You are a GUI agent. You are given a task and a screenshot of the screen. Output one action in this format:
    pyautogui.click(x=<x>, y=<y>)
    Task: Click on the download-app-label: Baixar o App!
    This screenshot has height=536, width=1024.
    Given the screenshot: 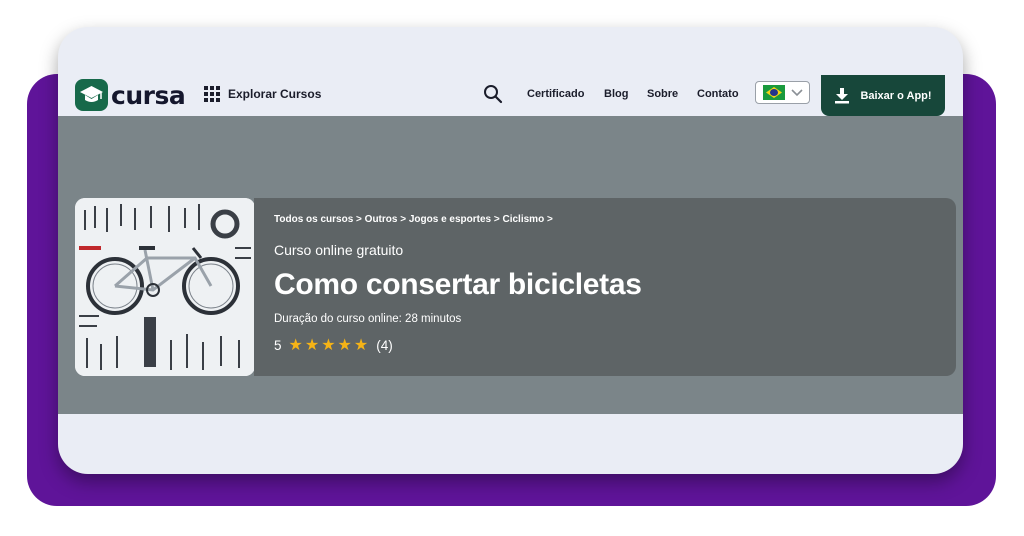 What is the action you would take?
    pyautogui.click(x=896, y=95)
    